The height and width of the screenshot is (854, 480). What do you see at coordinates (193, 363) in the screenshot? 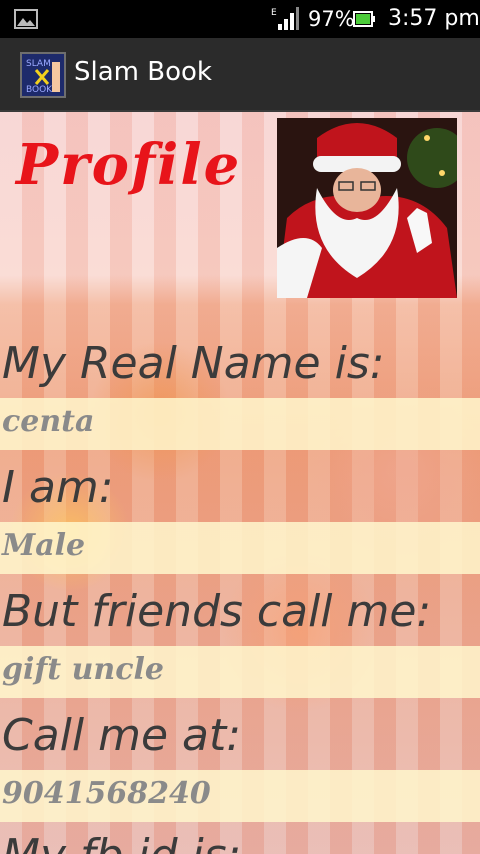
I see `real-name-label: My Real Name is:` at bounding box center [193, 363].